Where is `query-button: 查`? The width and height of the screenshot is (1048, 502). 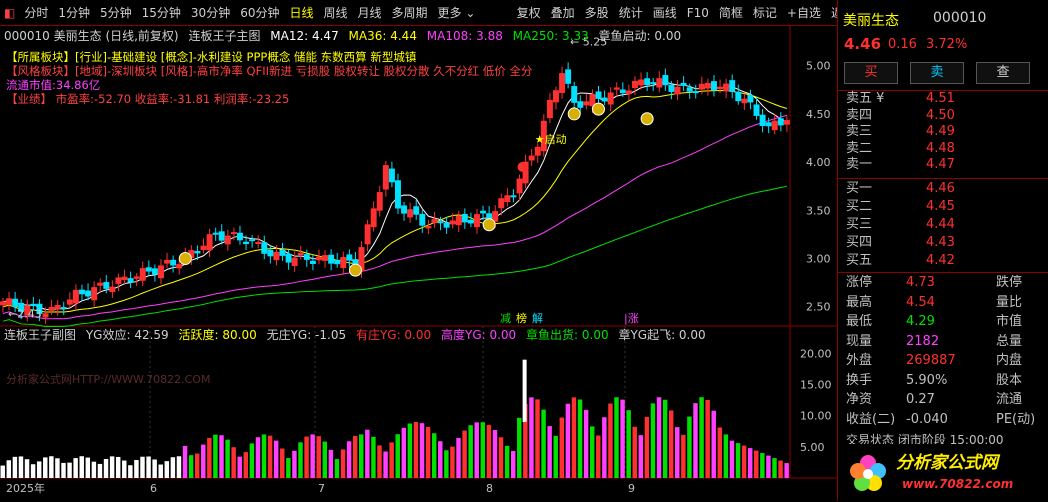
query-button: 查 is located at coordinates (1003, 73).